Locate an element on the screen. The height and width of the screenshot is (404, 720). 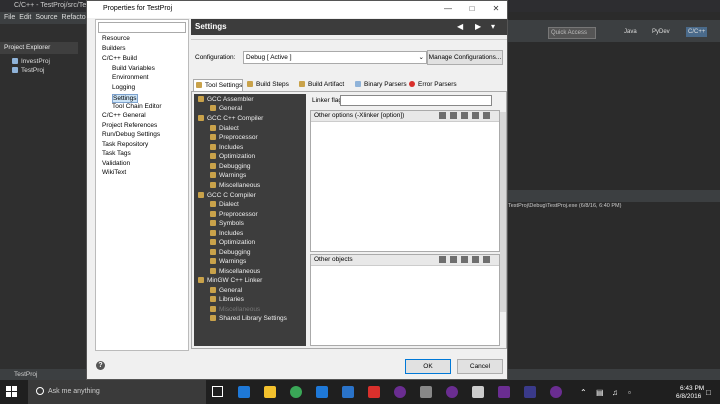
nav-settings: Settings is located at coordinates (125, 98).